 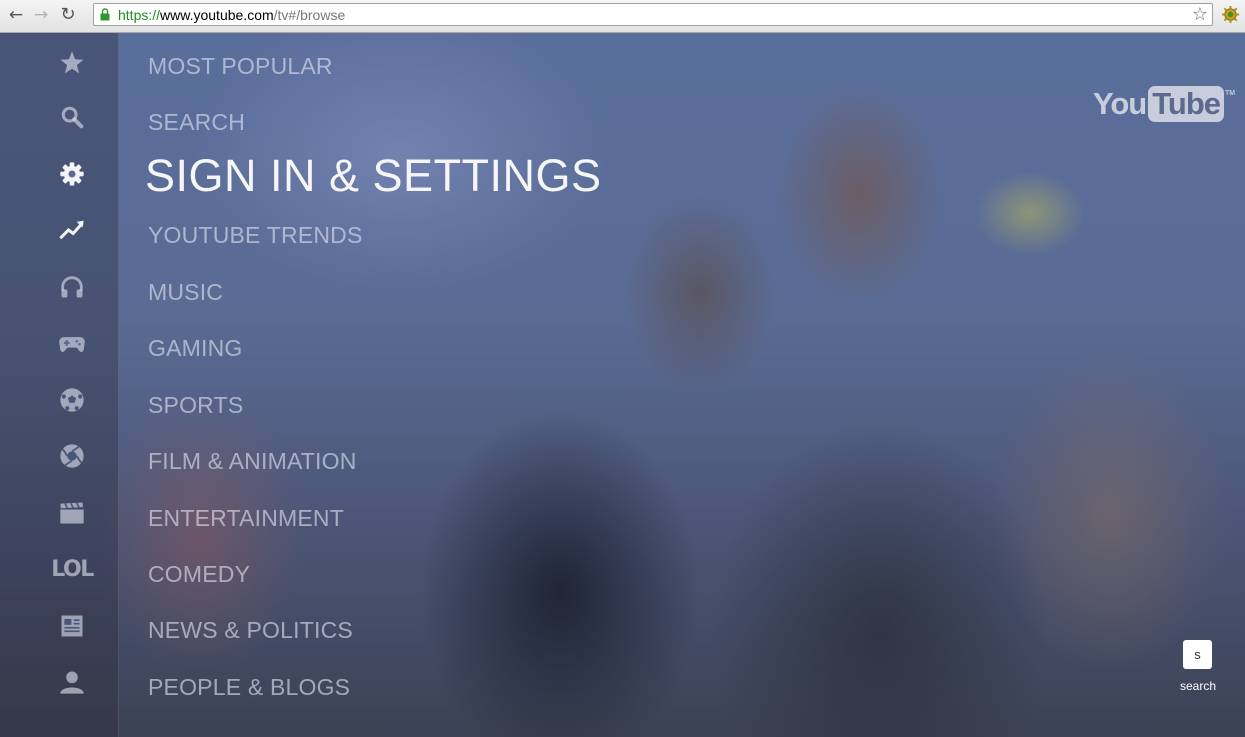 I want to click on url-text: https://www.youtube.com/tv#/browse, so click(x=231, y=15).